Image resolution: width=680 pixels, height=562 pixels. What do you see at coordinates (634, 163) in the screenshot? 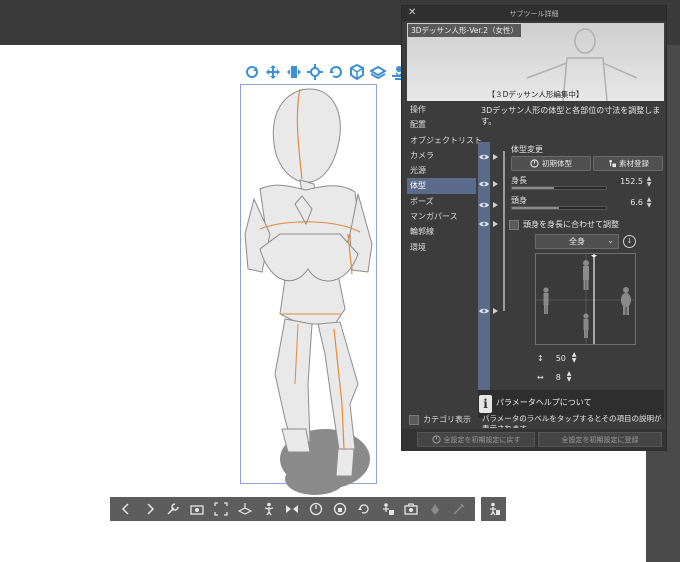
I see `register-material-label: 素材登録` at bounding box center [634, 163].